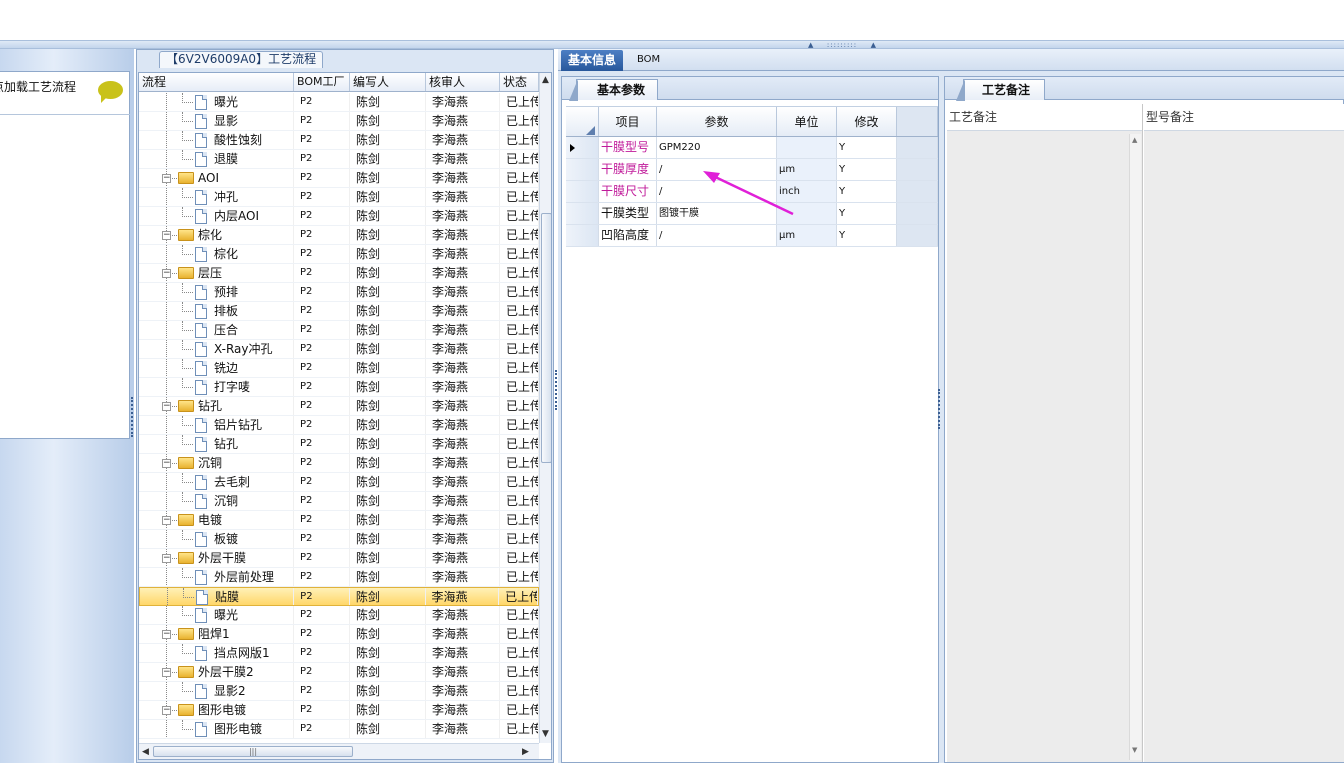 The width and height of the screenshot is (1344, 763). I want to click on tree-node: 铣边, so click(216, 368).